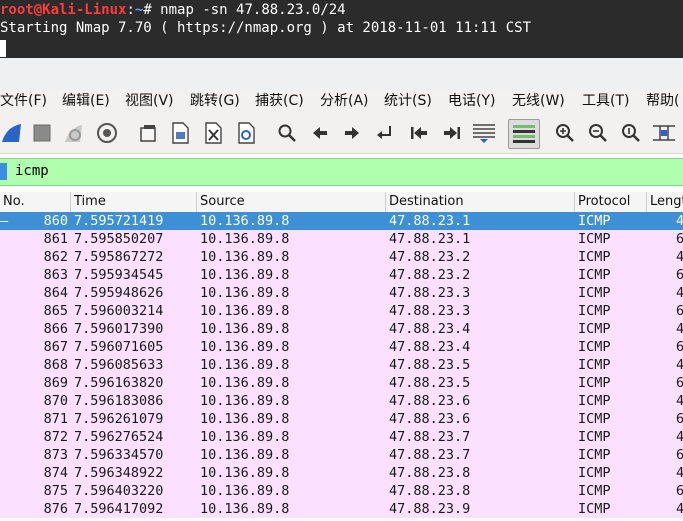 The image size is (683, 521). What do you see at coordinates (119, 455) in the screenshot?
I see `cell-time: 7.596334570` at bounding box center [119, 455].